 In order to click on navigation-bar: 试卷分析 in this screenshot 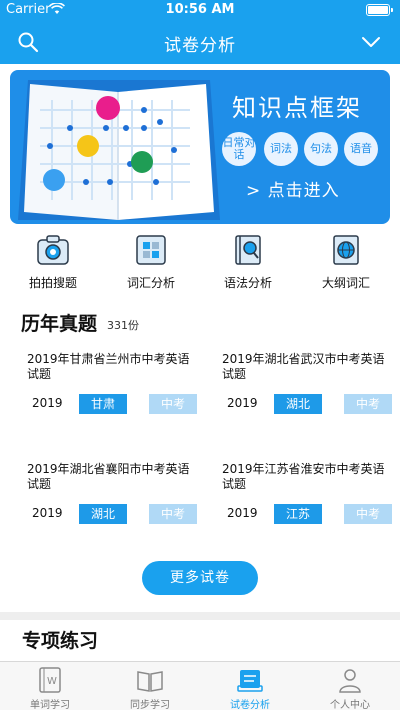, I will do `click(200, 42)`.